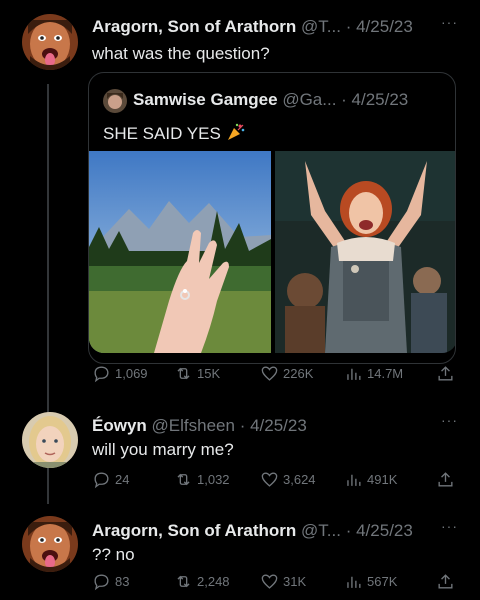 The width and height of the screenshot is (480, 600). Describe the element at coordinates (299, 479) in the screenshot. I see `like-count: 3,624` at that location.